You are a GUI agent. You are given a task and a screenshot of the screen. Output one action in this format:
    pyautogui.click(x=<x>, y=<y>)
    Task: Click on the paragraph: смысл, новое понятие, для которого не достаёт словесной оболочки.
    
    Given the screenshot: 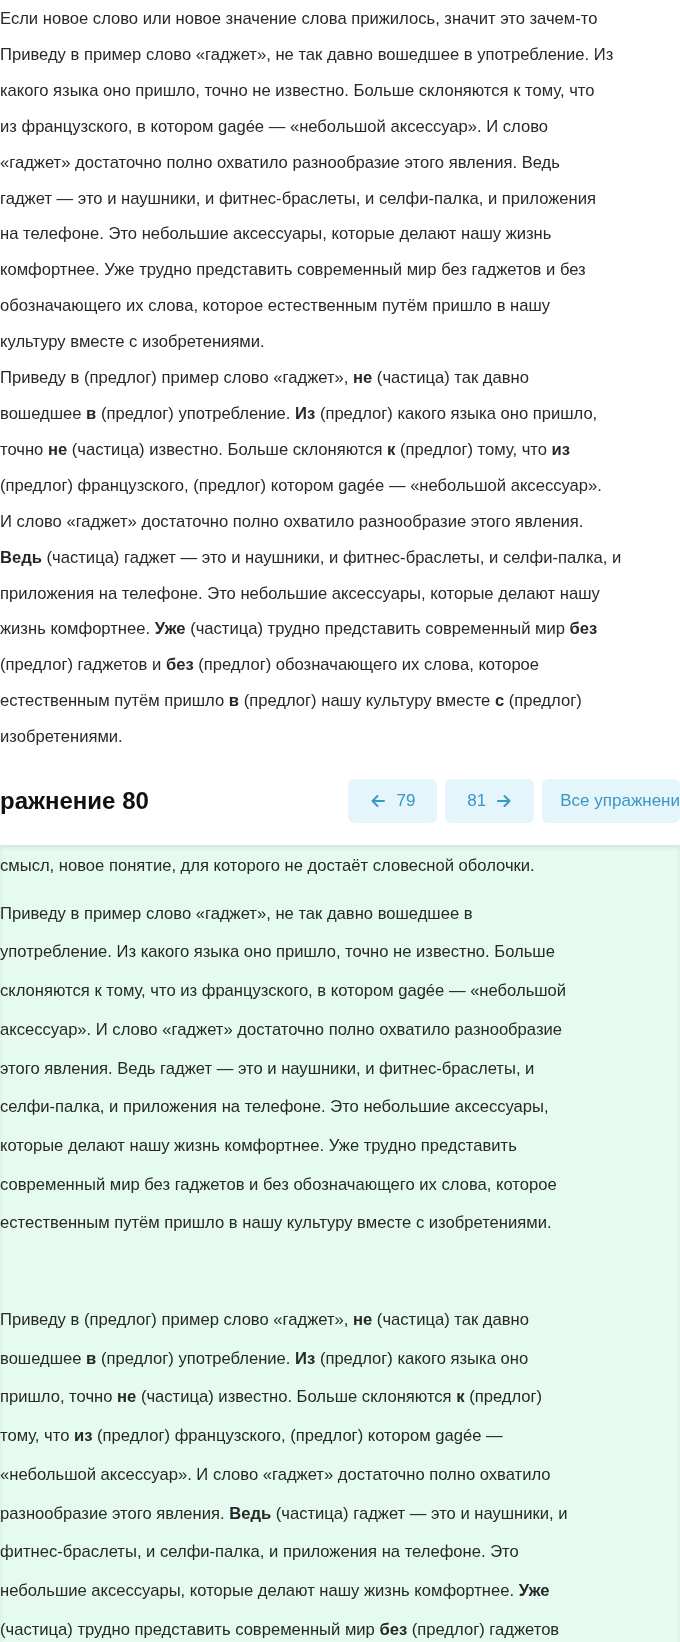 What is the action you would take?
    pyautogui.click(x=268, y=866)
    